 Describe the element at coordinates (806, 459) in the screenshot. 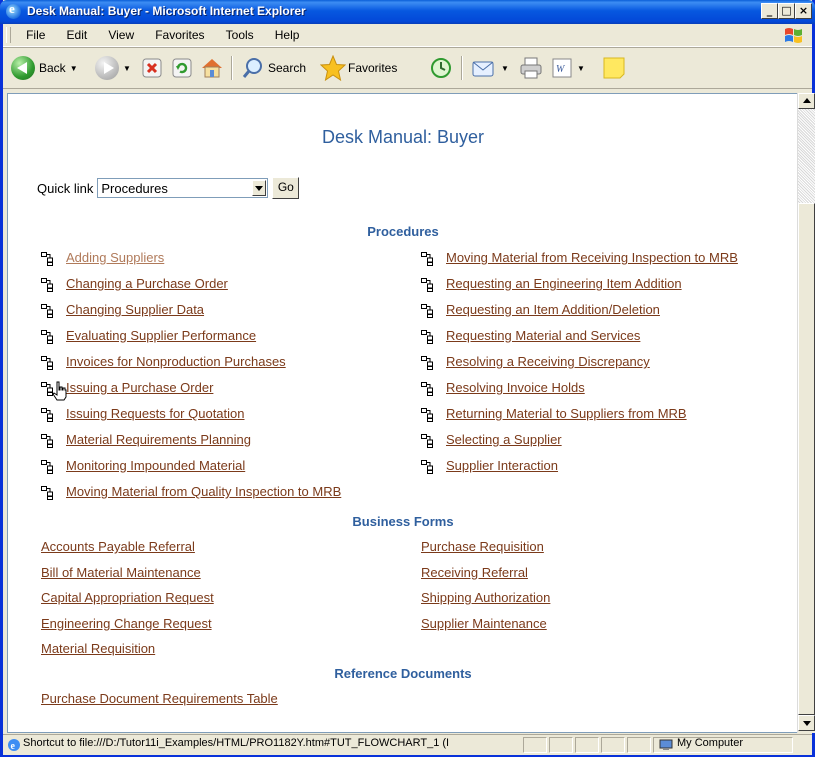

I see `scroll-thumb` at that location.